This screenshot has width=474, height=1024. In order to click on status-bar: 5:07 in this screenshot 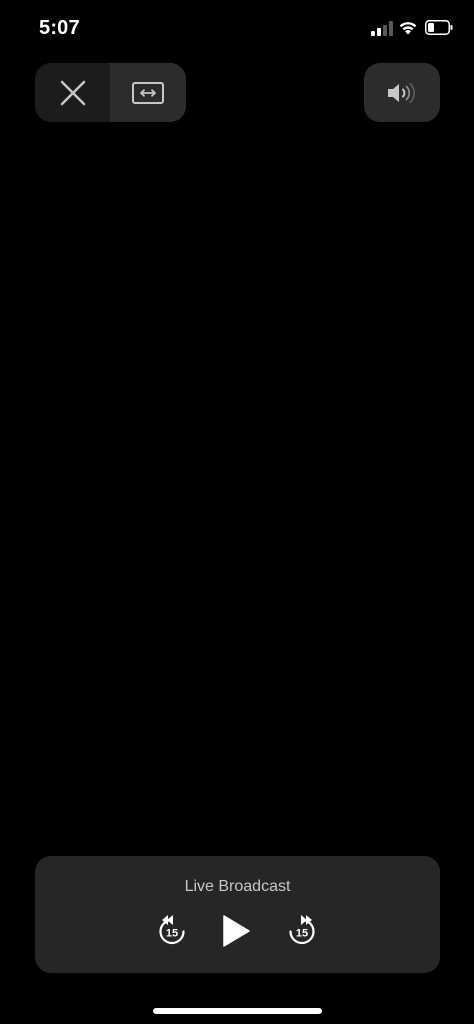, I will do `click(237, 28)`.